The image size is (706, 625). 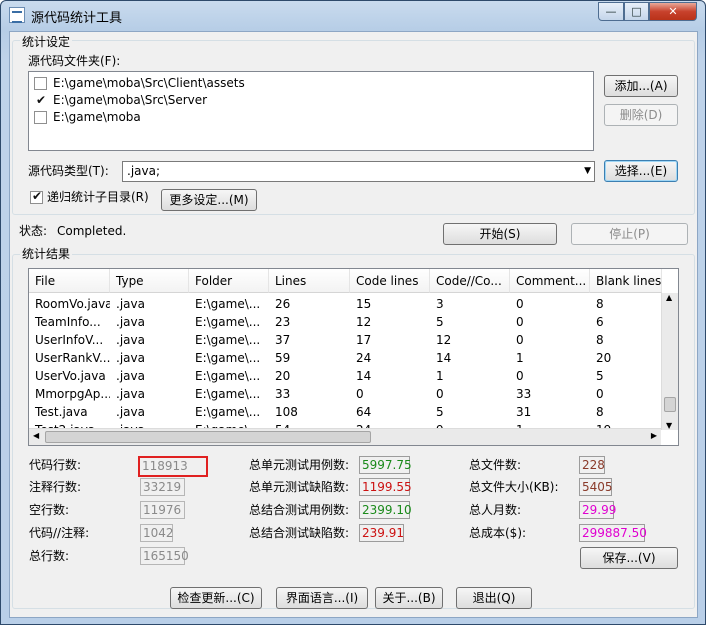 I want to click on blank-lines-value: 11976, so click(x=162, y=510).